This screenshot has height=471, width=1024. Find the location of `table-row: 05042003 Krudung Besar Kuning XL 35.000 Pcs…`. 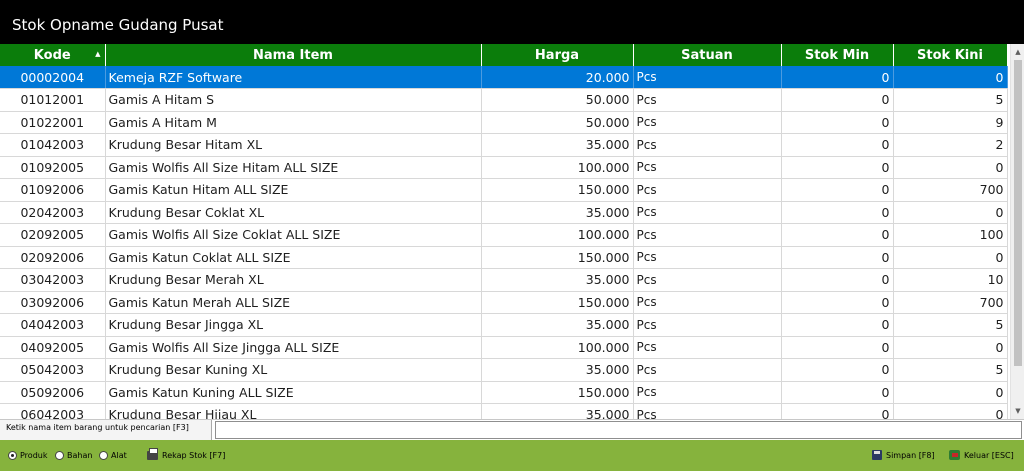

table-row: 05042003 Krudung Besar Kuning XL 35.000 Pcs… is located at coordinates (504, 370).